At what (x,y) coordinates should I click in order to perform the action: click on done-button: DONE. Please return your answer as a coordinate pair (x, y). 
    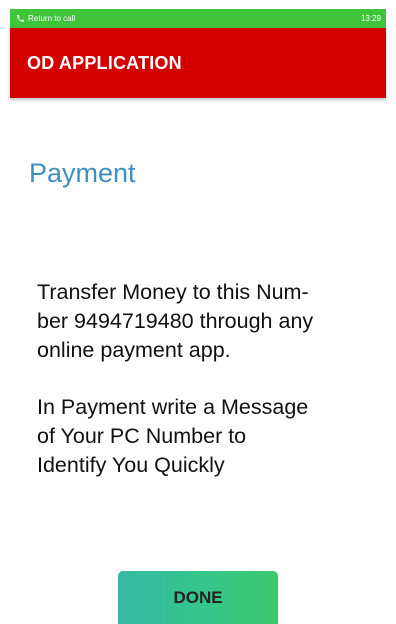
    Looking at the image, I should click on (198, 597).